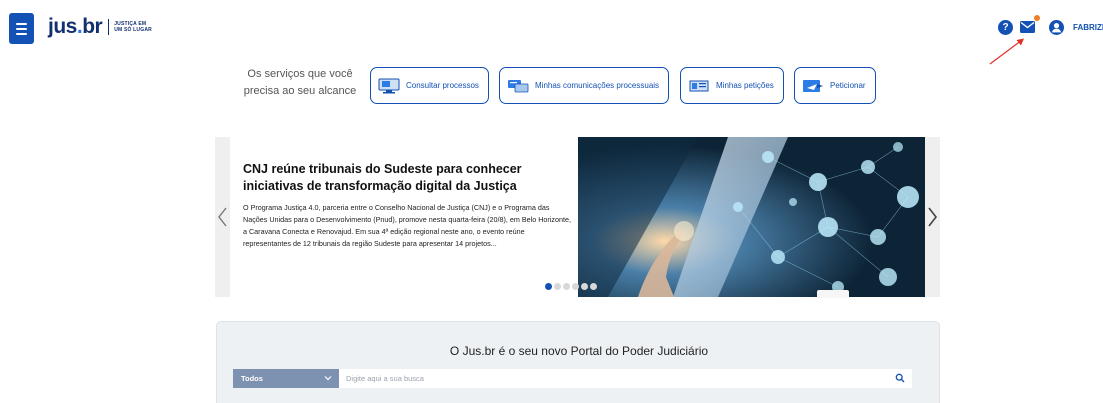 The width and height of the screenshot is (1103, 403). What do you see at coordinates (833, 294) in the screenshot?
I see `image-caption-tab` at bounding box center [833, 294].